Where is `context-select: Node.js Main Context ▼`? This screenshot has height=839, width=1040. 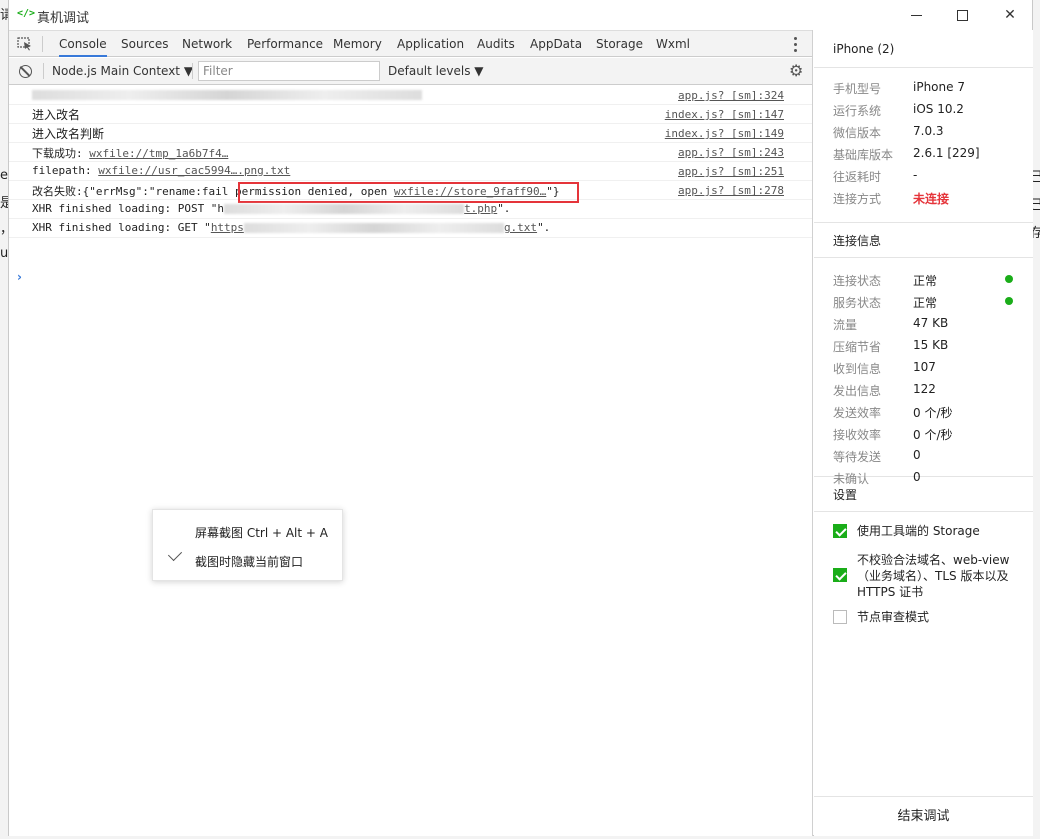 context-select: Node.js Main Context ▼ is located at coordinates (122, 71).